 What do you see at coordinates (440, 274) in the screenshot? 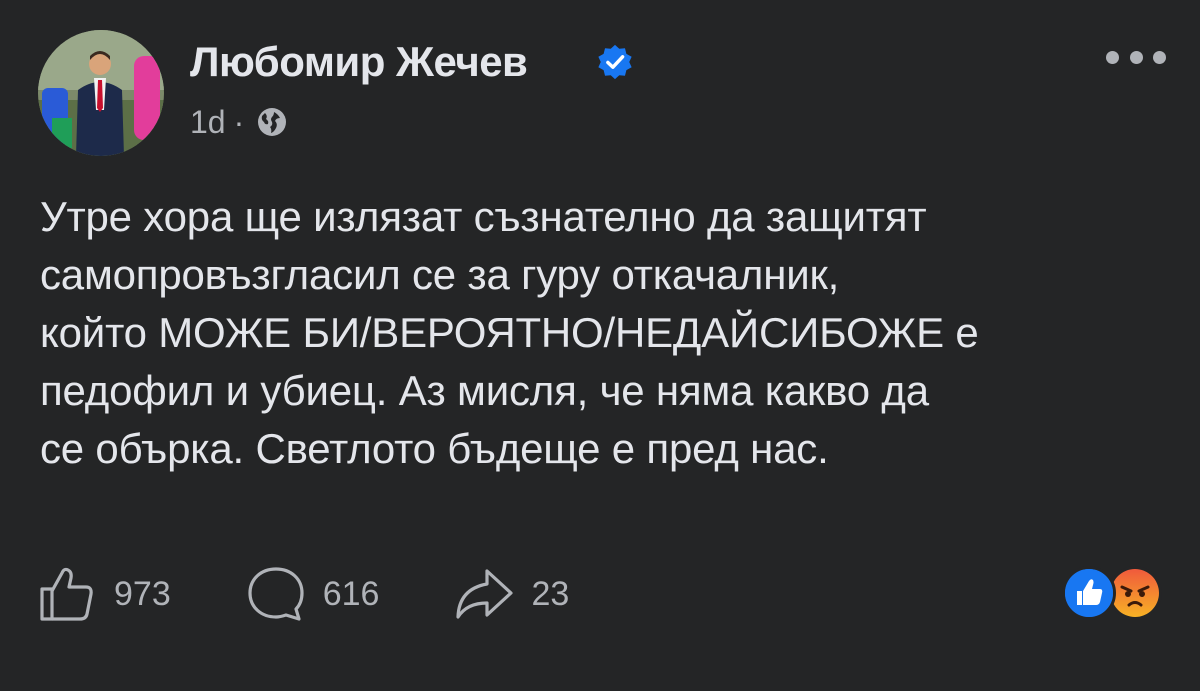
I see `post-text-line: самопровъзгласил се за гуру откачалник,` at bounding box center [440, 274].